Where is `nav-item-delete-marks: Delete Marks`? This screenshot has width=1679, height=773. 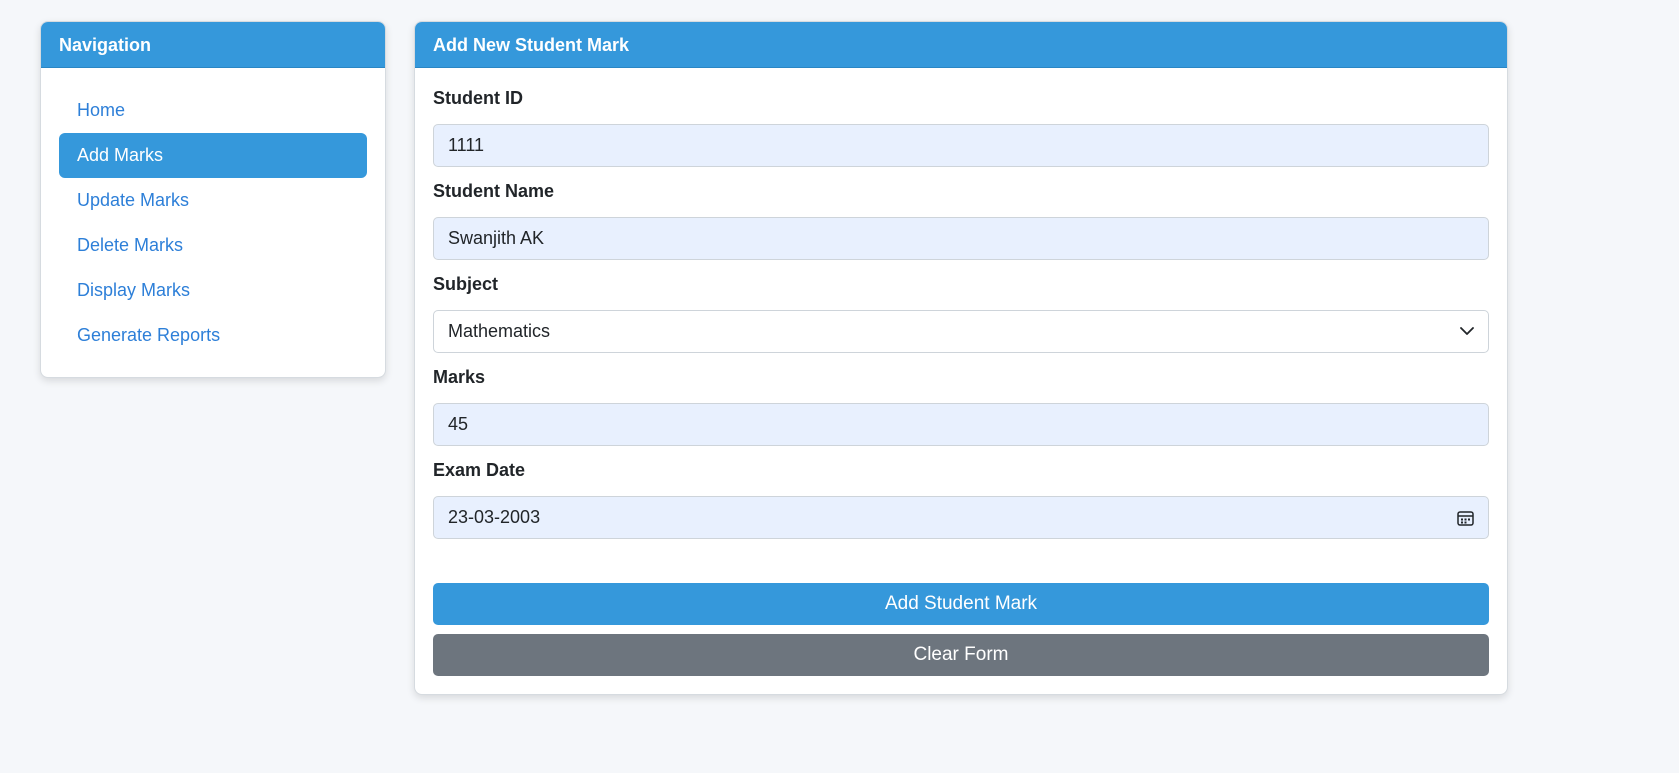 nav-item-delete-marks: Delete Marks is located at coordinates (213, 245).